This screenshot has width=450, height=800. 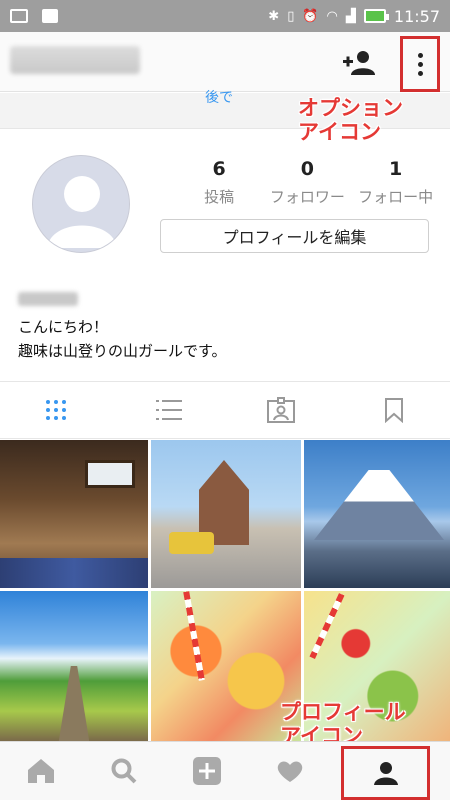 I want to click on bluetooth-icon: ✱, so click(x=274, y=16).